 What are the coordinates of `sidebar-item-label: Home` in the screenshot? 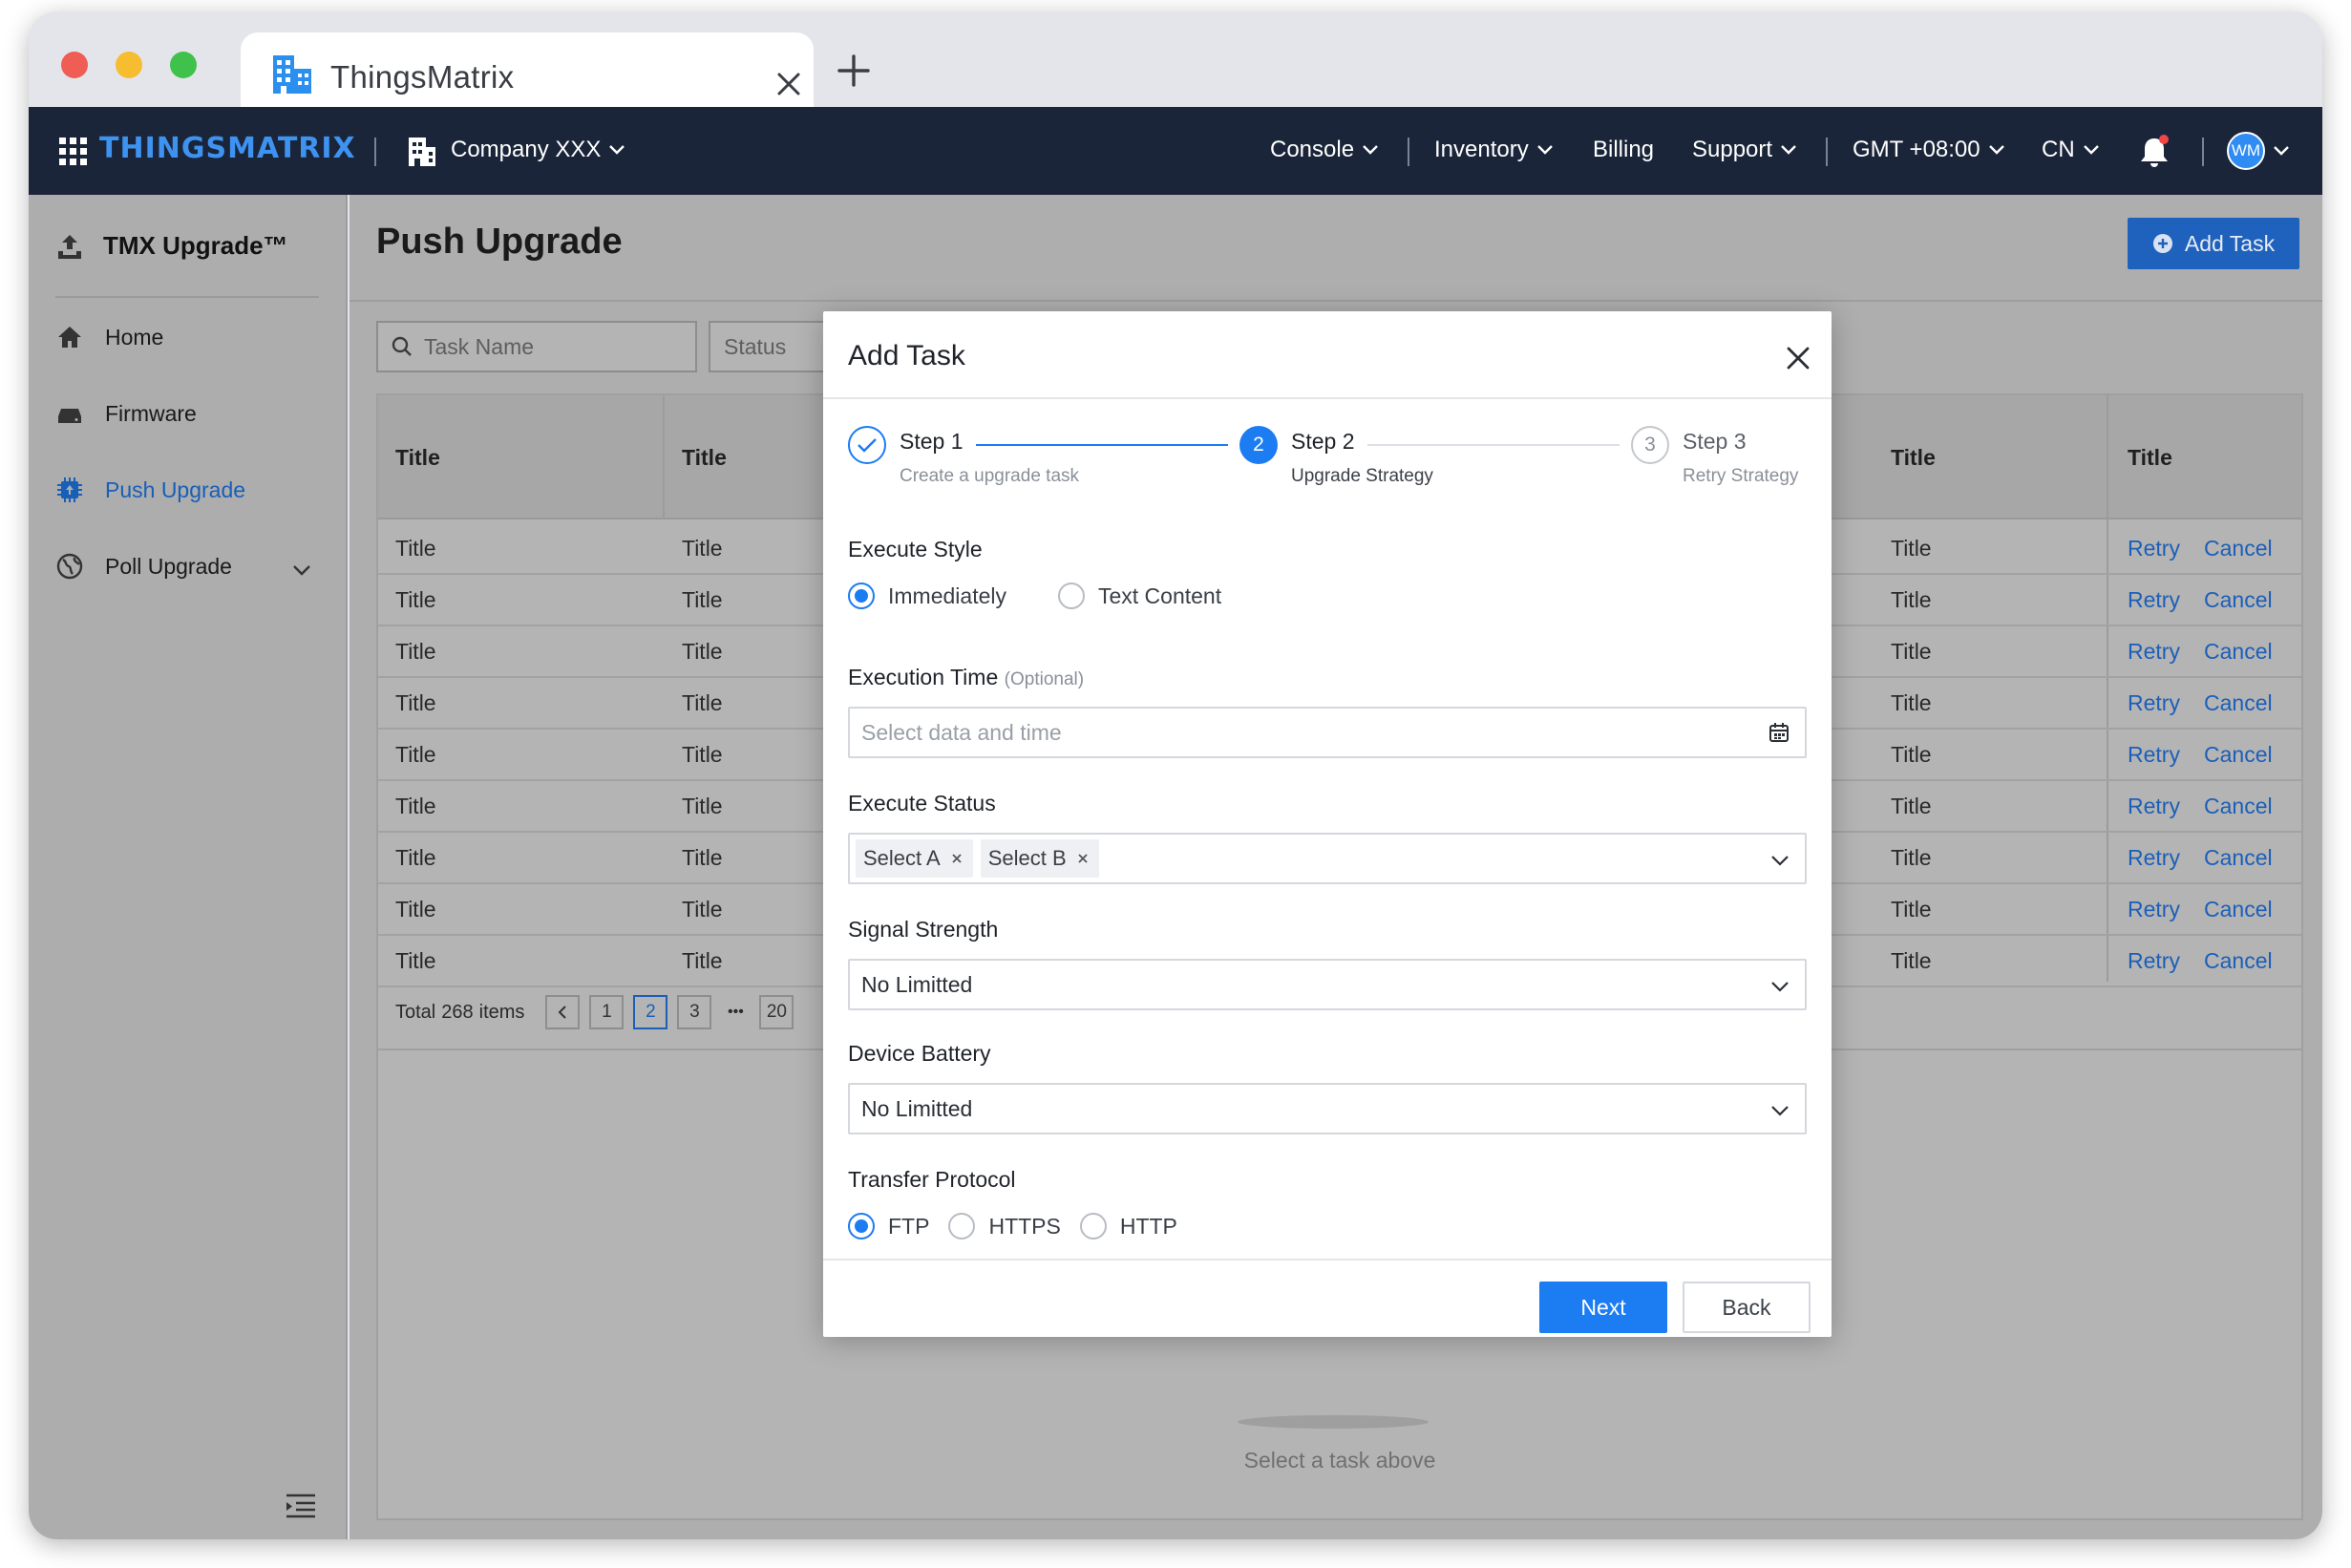 It's located at (134, 337).